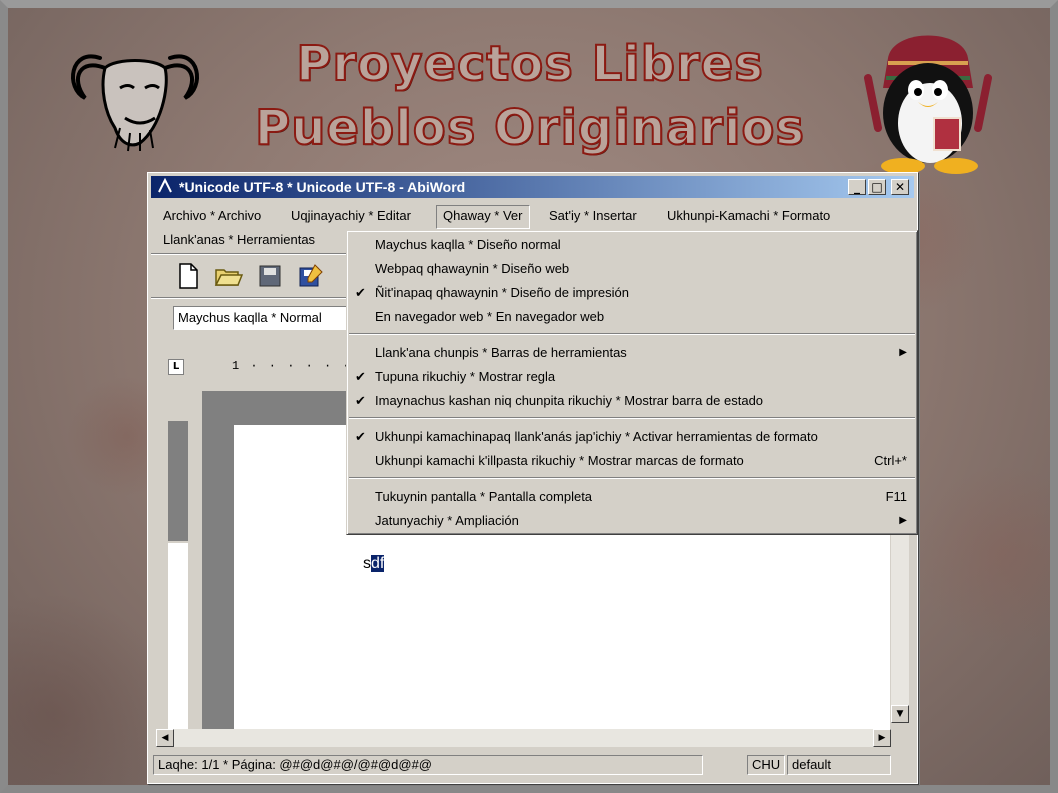 This screenshot has height=793, width=1058. Describe the element at coordinates (378, 563) in the screenshot. I see `document-text-selected: df` at that location.